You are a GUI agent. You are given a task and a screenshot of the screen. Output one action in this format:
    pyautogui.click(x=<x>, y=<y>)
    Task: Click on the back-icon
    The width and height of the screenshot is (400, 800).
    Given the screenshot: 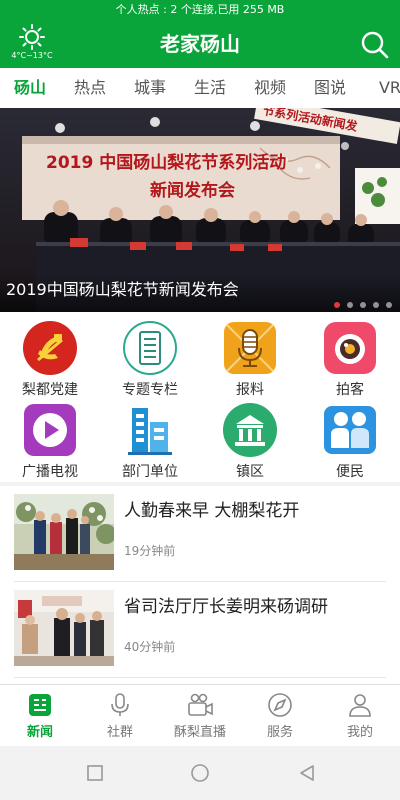 What is the action you would take?
    pyautogui.click(x=307, y=773)
    